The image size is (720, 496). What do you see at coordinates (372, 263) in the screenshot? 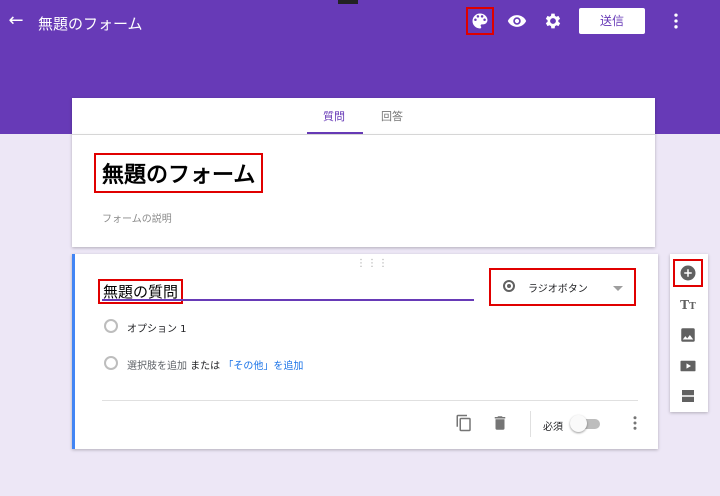
I see `drag-handle-icon: ⋮⋮⋮` at bounding box center [372, 263].